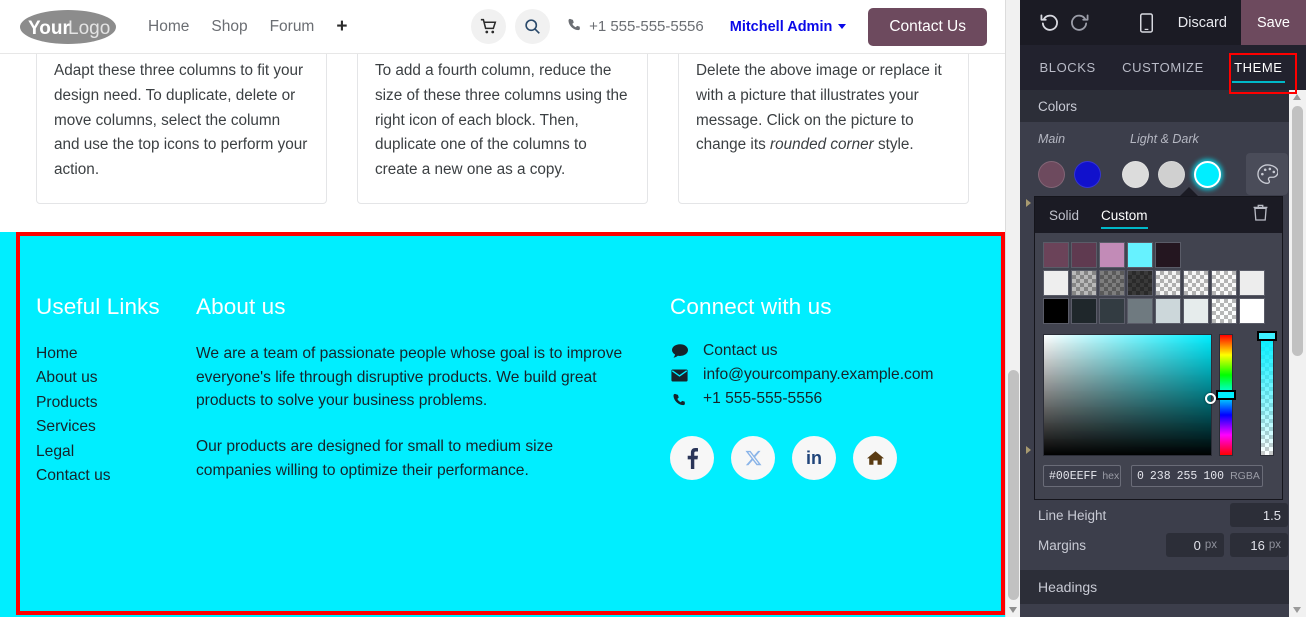  I want to click on chevron-up-icon, so click(1297, 97).